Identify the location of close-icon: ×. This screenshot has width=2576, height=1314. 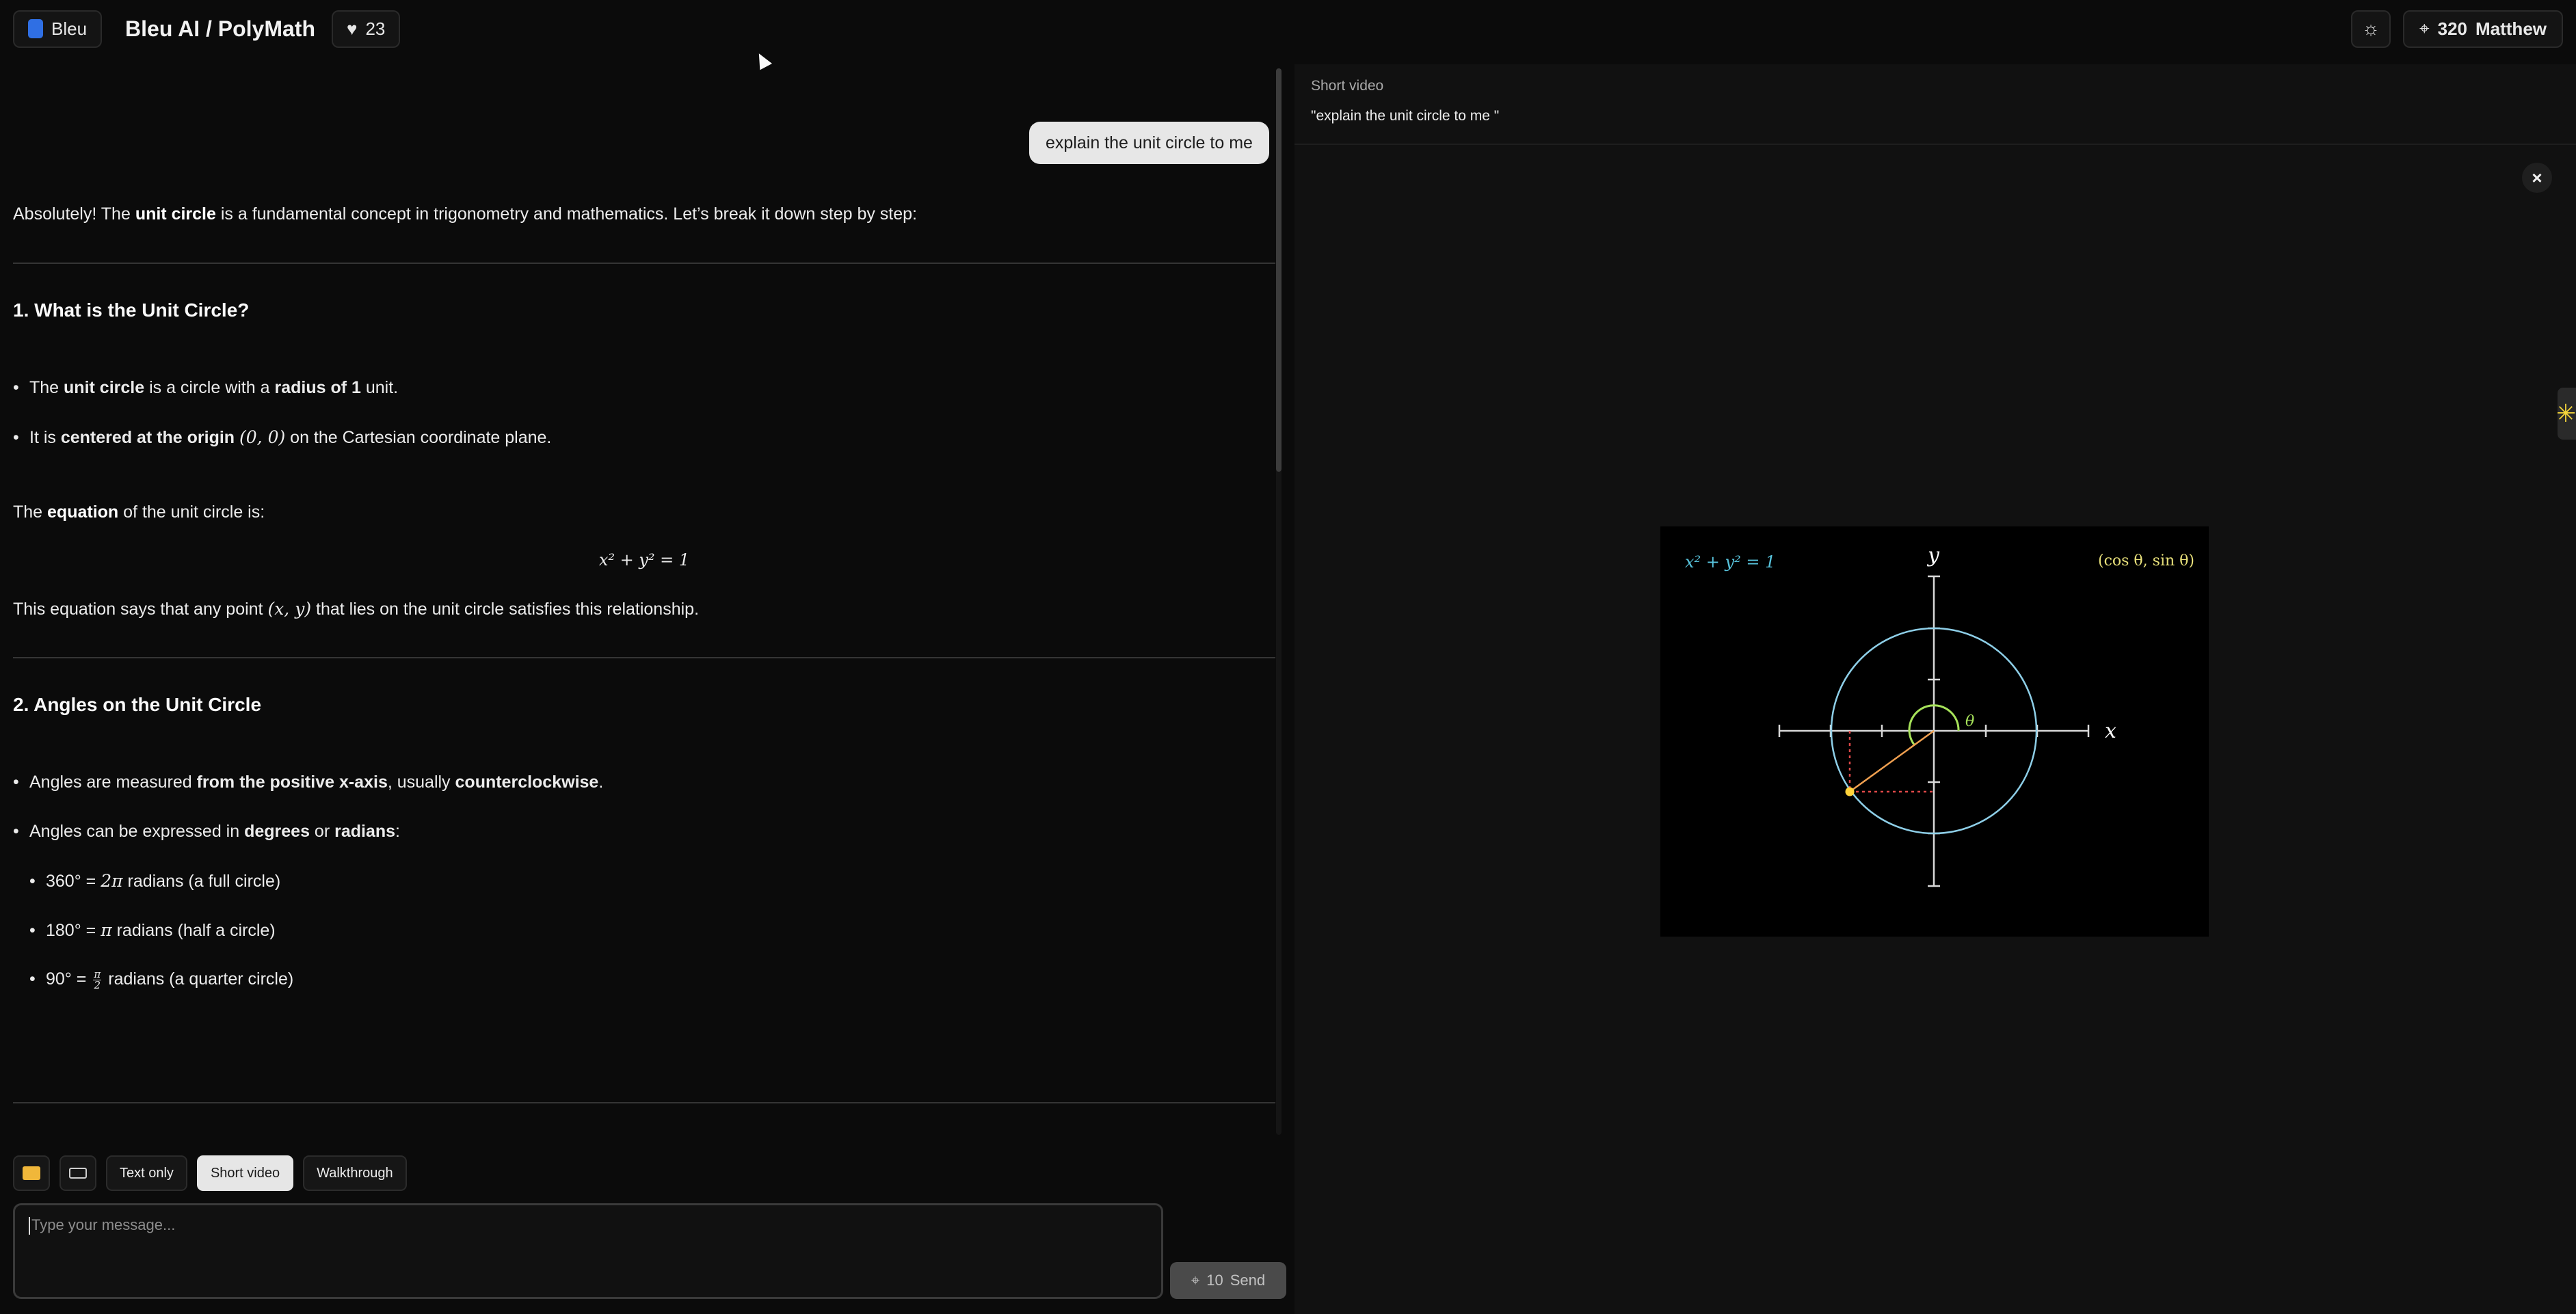
(2537, 177).